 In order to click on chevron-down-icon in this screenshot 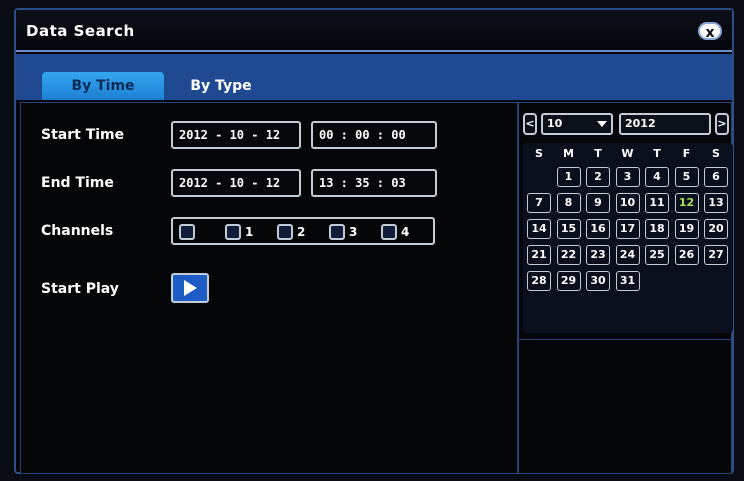, I will do `click(602, 124)`.